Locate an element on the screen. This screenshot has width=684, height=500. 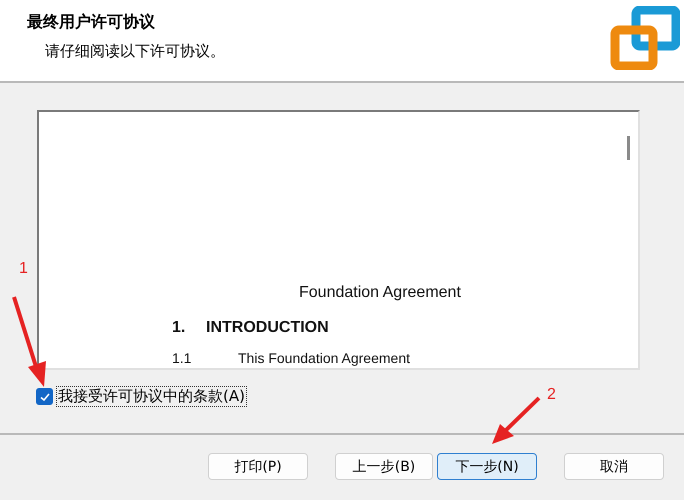
clause-number: 1.1 is located at coordinates (182, 358).